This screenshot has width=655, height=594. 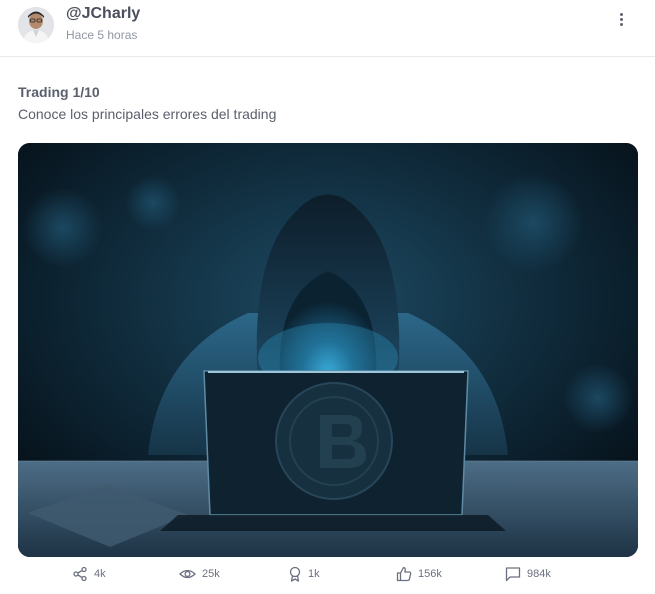 I want to click on likes-stat: 156k, so click(x=419, y=574).